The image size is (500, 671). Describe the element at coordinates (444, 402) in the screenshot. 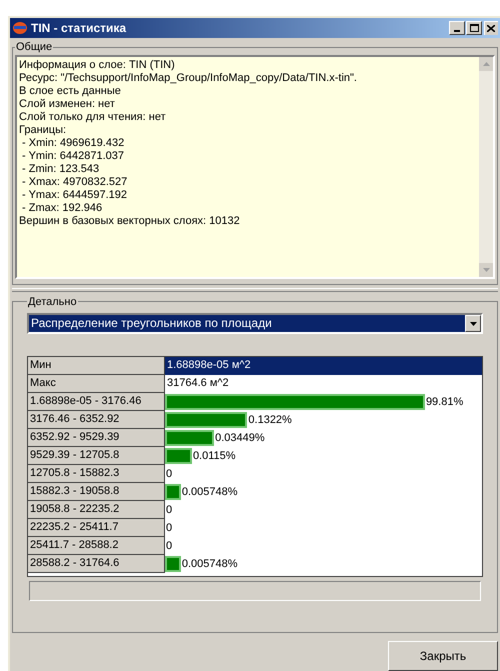

I see `percent-label: 99.81%` at that location.